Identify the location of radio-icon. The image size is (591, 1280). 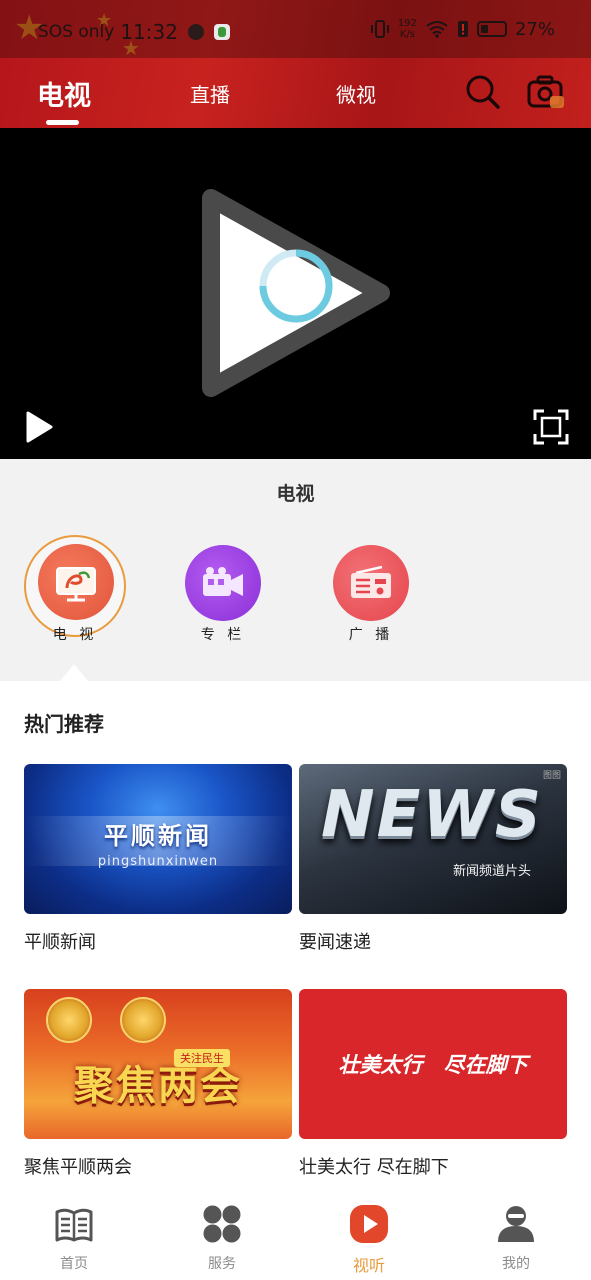
(371, 583).